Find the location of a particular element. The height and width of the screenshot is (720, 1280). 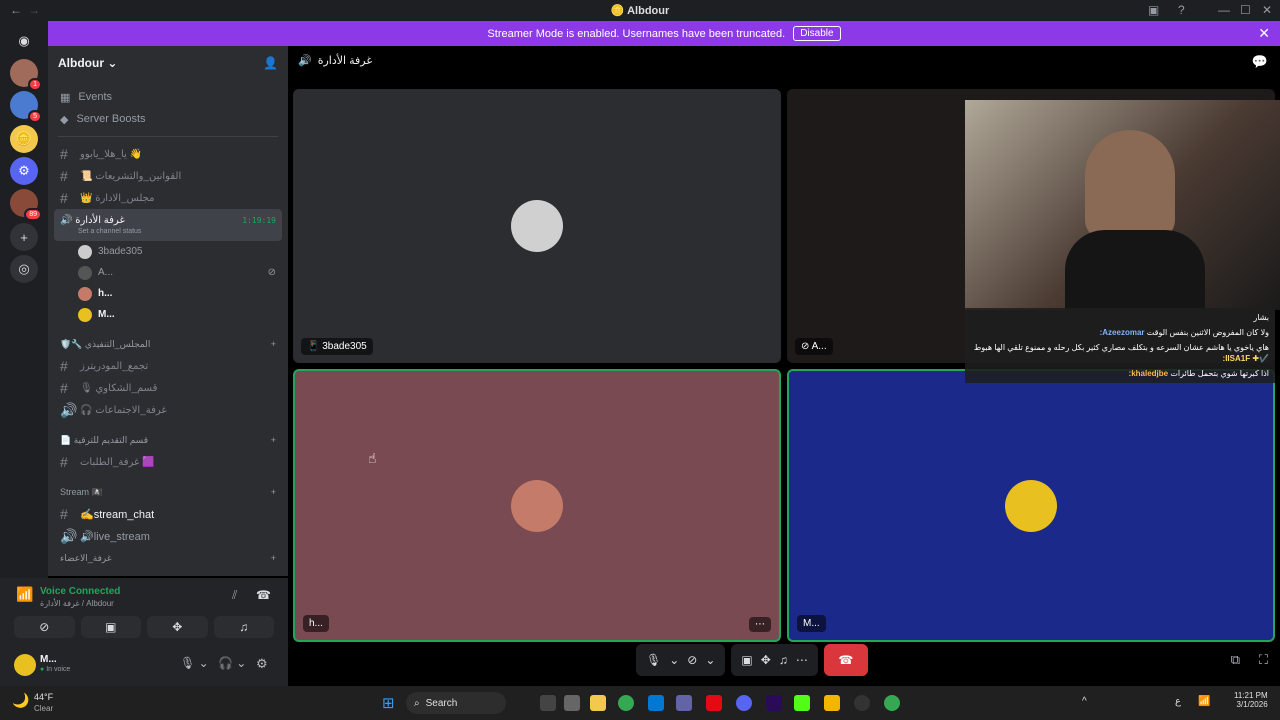

microphone-icon: 🎙 ⌄ is located at coordinates (194, 663).